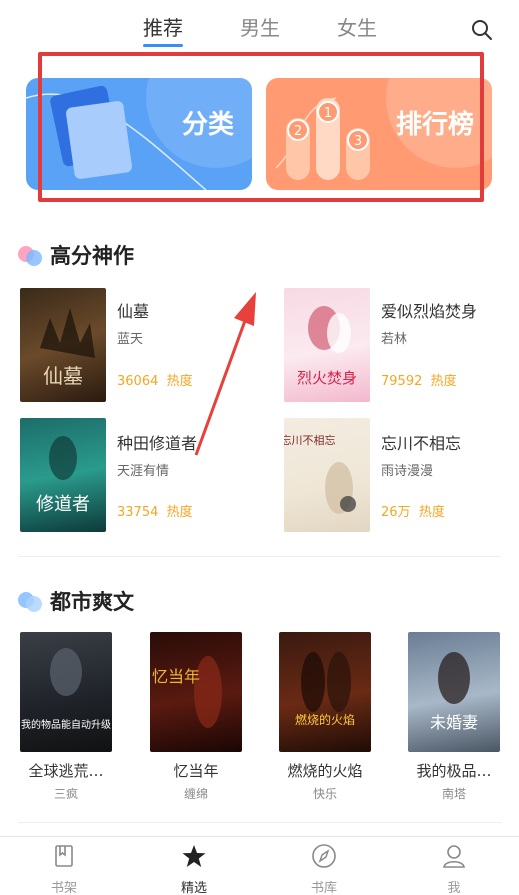  I want to click on book-cover: 仙墓, so click(63, 345).